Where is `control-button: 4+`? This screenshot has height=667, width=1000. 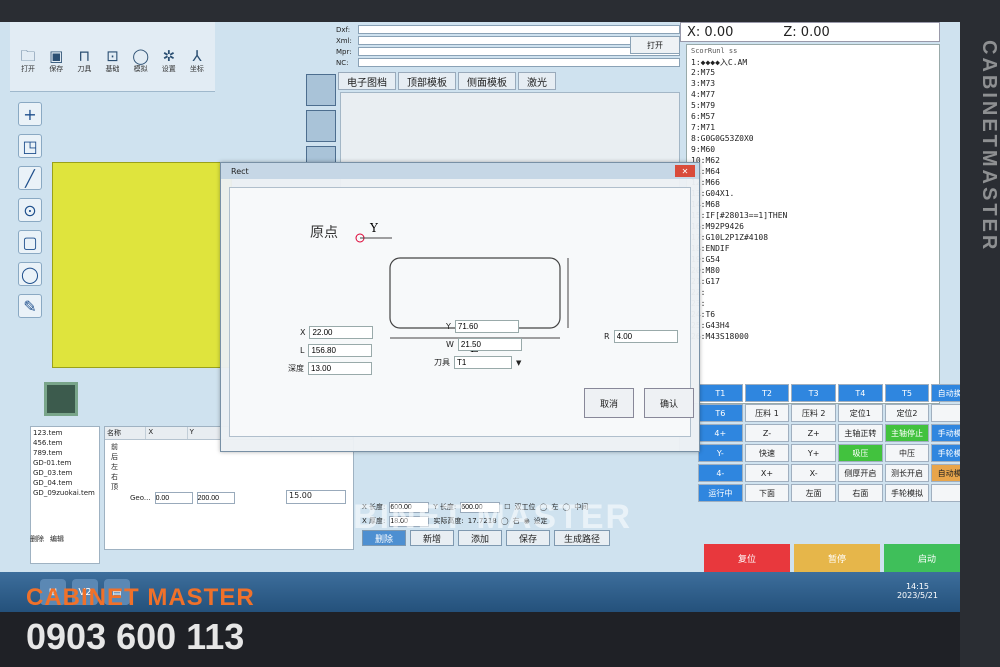 control-button: 4+ is located at coordinates (720, 433).